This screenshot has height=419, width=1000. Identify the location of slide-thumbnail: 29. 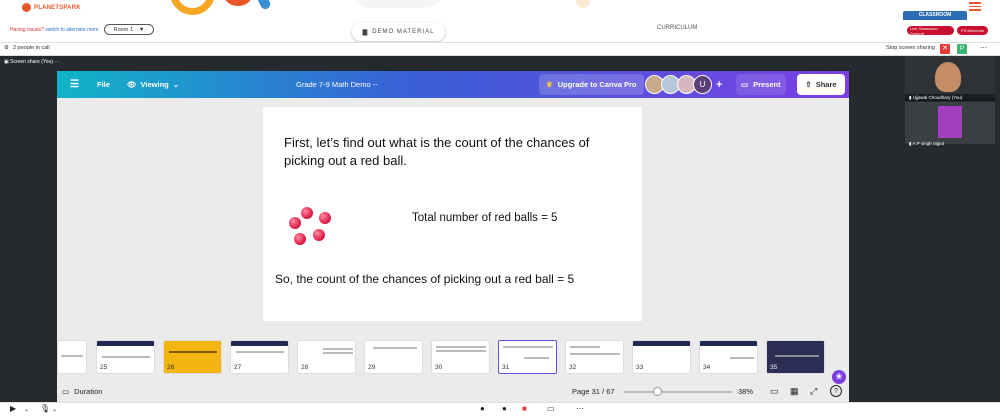
(393, 357).